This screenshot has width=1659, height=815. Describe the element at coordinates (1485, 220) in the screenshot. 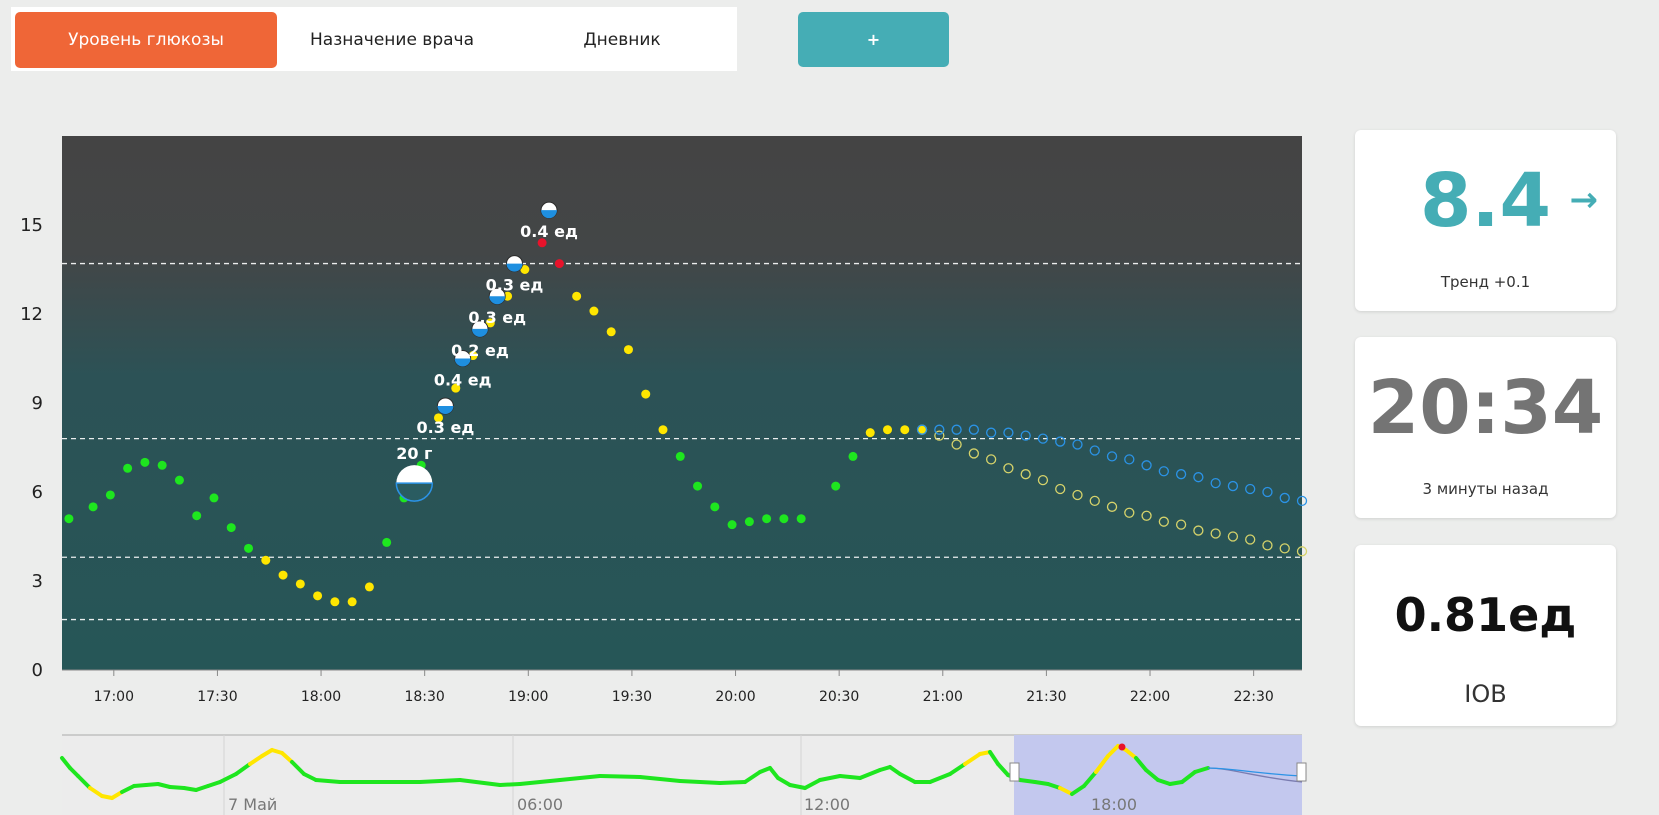

I see `current-glucose-card: 8.4 → Тренд +0.1` at that location.